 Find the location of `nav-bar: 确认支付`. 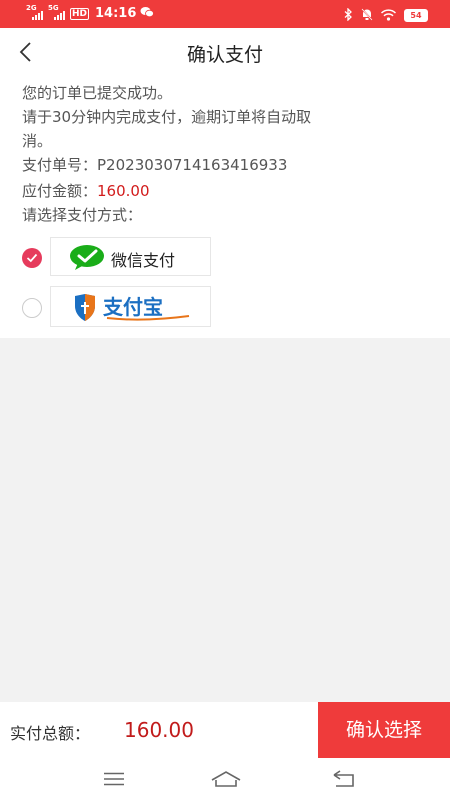

nav-bar: 确认支付 is located at coordinates (225, 52).